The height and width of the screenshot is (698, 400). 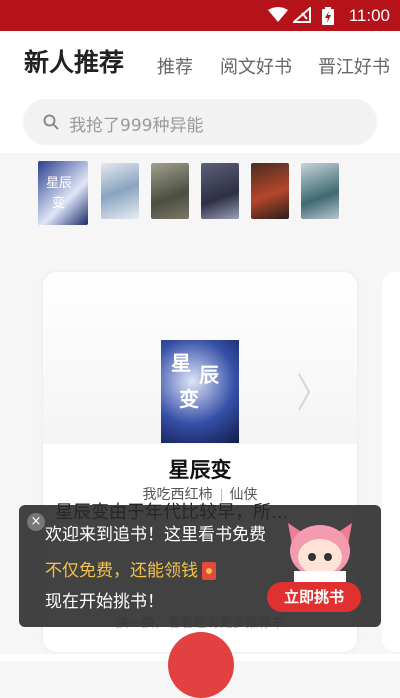 What do you see at coordinates (369, 15) in the screenshot?
I see `clock: 11:00` at bounding box center [369, 15].